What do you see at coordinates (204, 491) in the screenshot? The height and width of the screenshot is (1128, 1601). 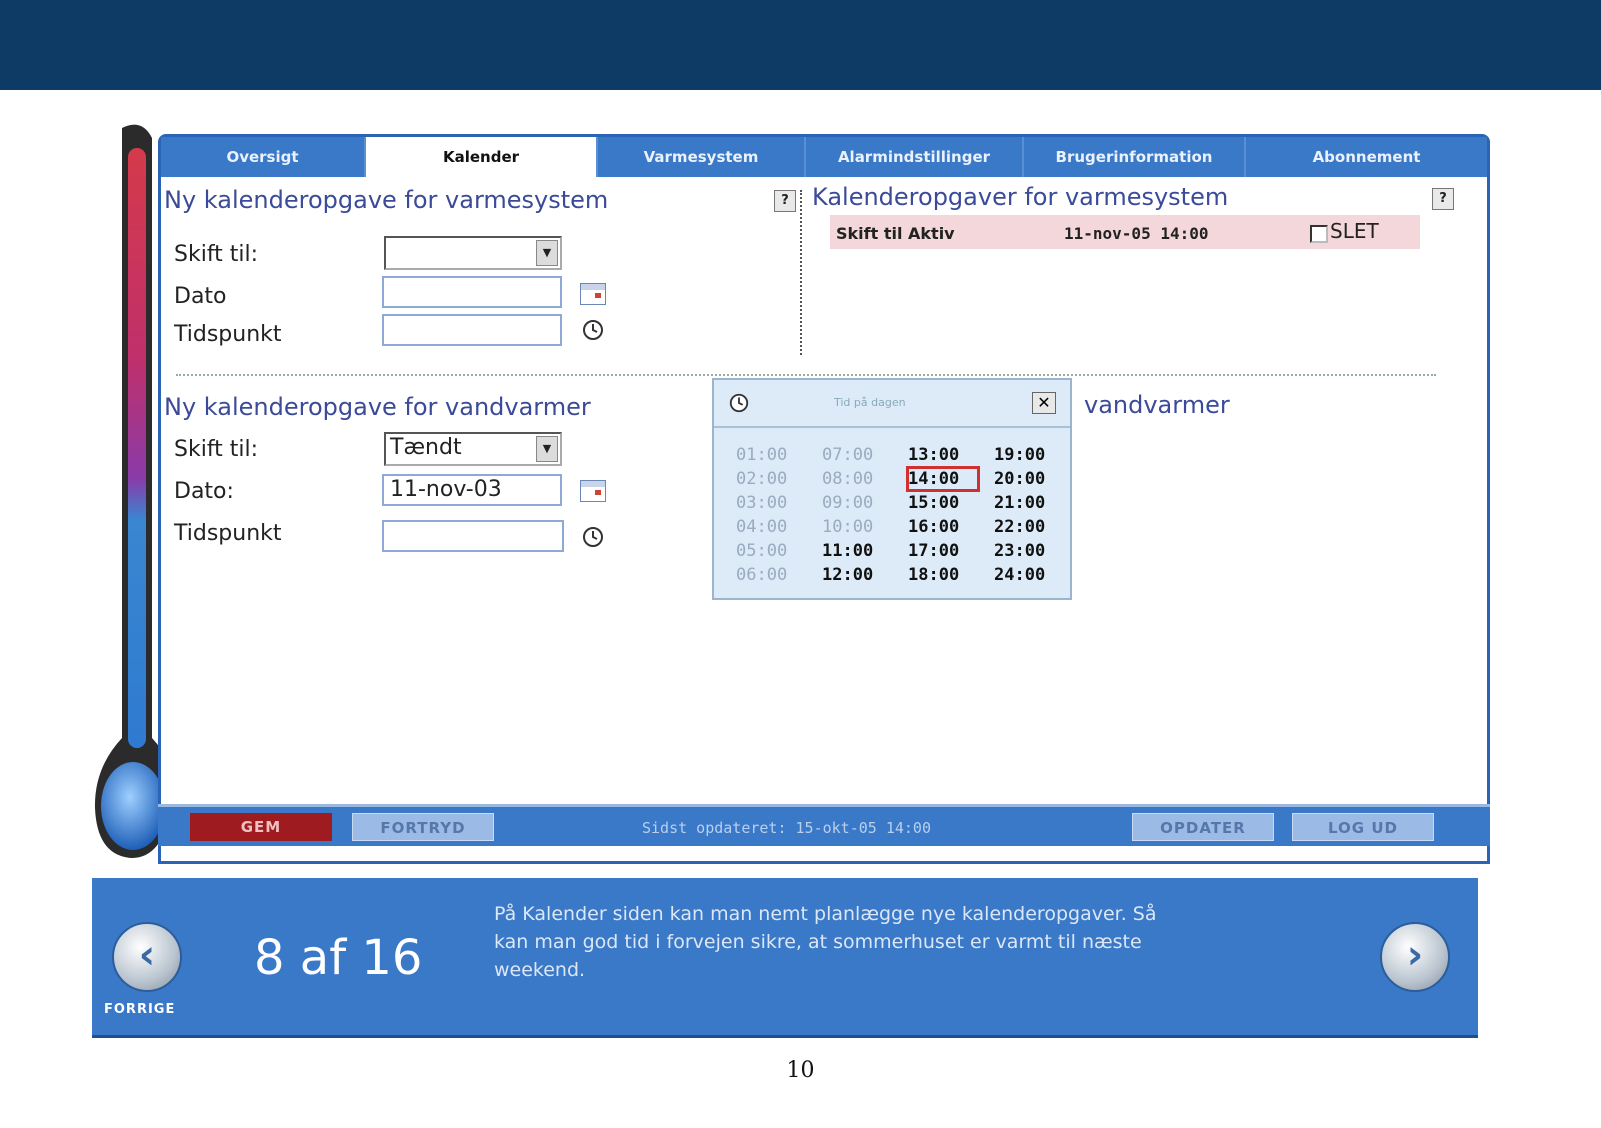 I see `water-date-label: Dato:` at bounding box center [204, 491].